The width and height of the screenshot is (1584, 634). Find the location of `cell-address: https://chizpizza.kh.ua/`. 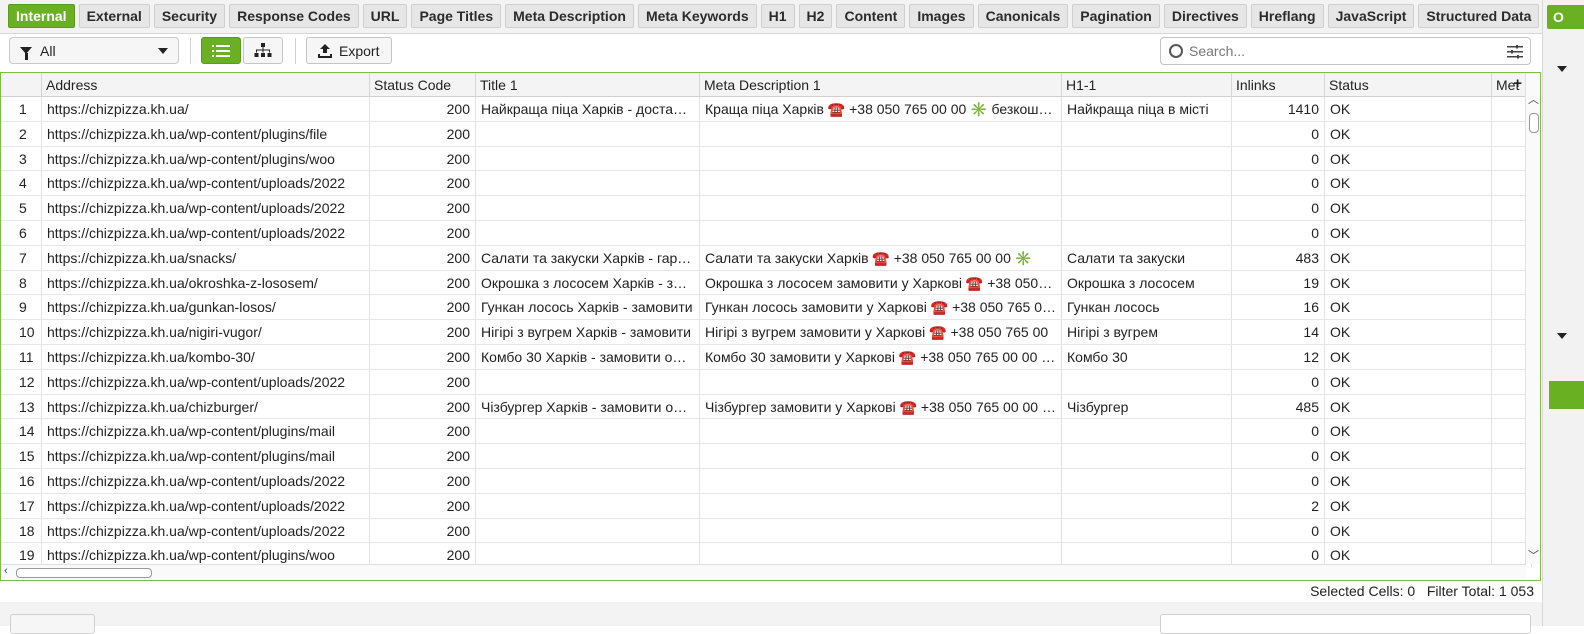

cell-address: https://chizpizza.kh.ua/ is located at coordinates (206, 109).